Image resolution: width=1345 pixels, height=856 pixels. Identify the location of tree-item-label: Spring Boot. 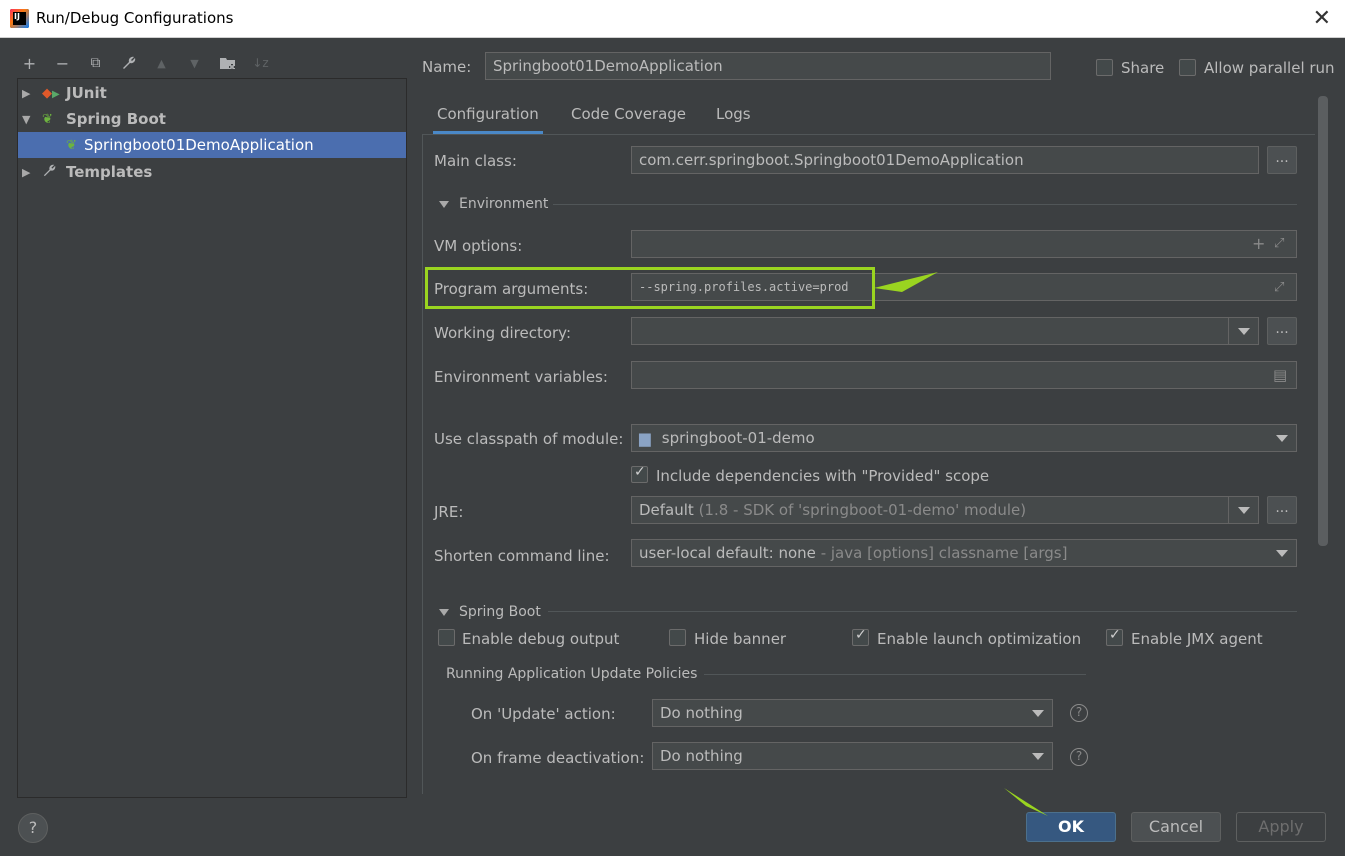
(116, 119).